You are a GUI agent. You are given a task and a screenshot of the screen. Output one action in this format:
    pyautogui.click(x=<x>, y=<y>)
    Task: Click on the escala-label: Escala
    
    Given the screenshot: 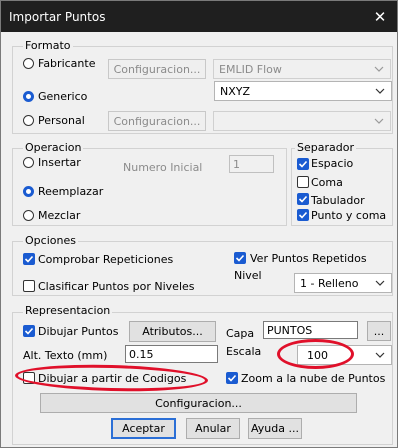 What is the action you would take?
    pyautogui.click(x=244, y=351)
    